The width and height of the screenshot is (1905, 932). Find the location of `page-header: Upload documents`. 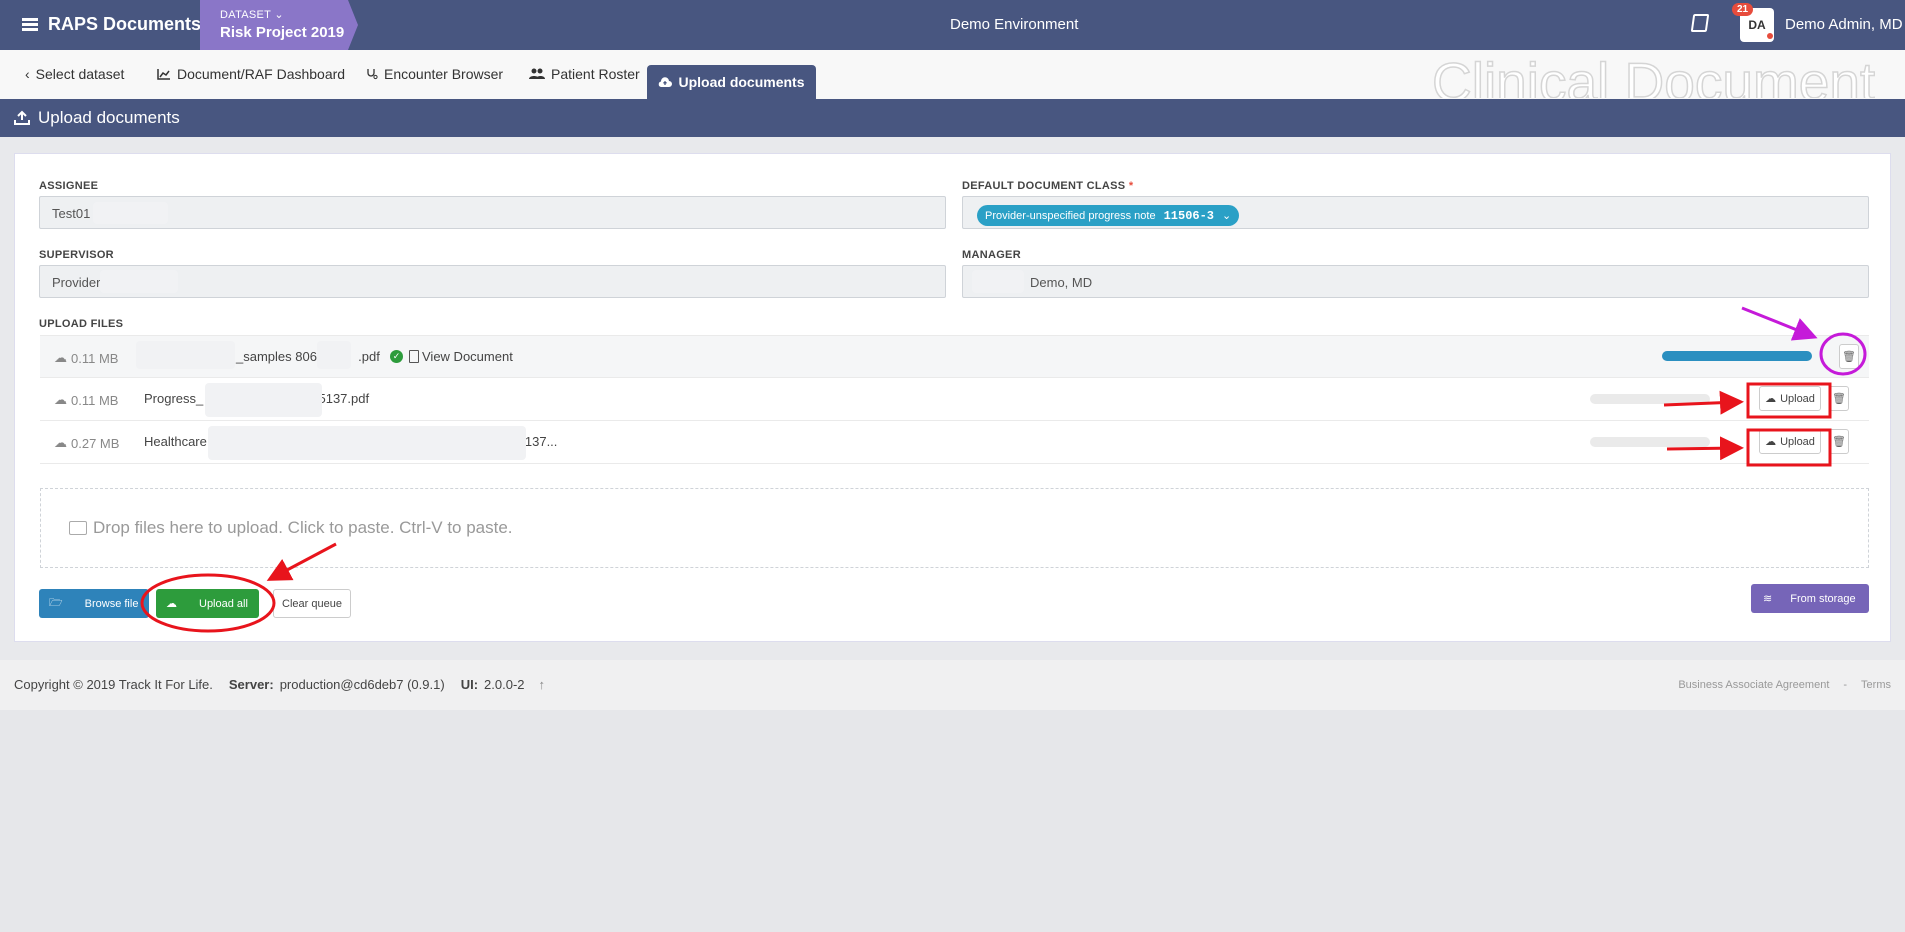

page-header: Upload documents is located at coordinates (952, 118).